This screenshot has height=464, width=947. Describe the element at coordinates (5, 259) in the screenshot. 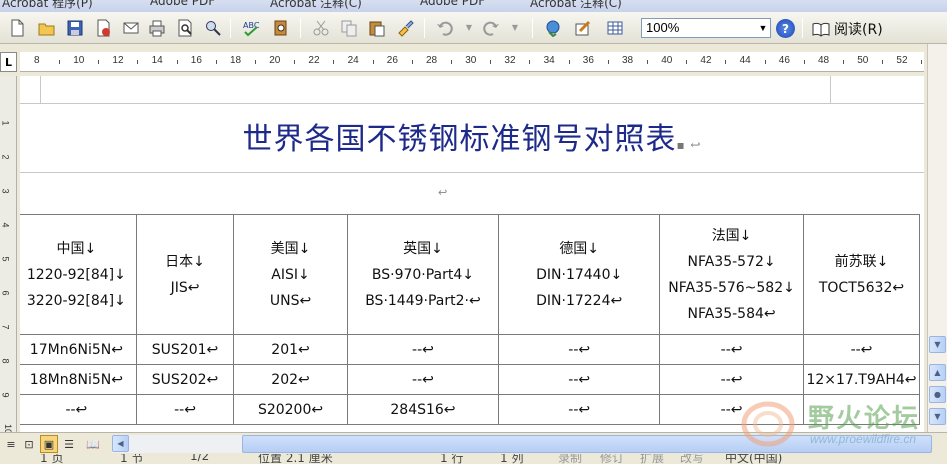

I see `ruler-number: 5` at that location.